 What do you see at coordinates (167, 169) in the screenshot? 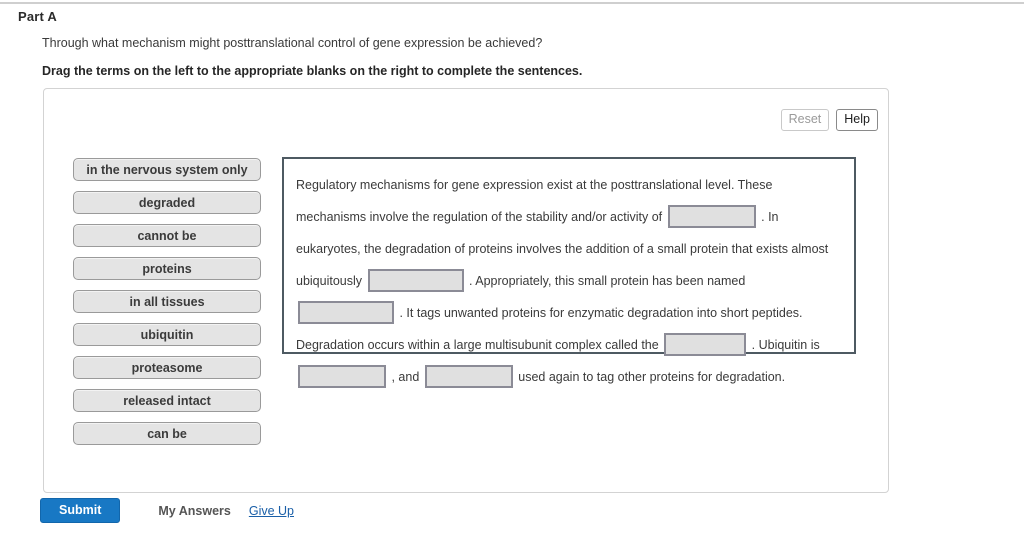
I see `draggable-term: in the nervous system only` at bounding box center [167, 169].